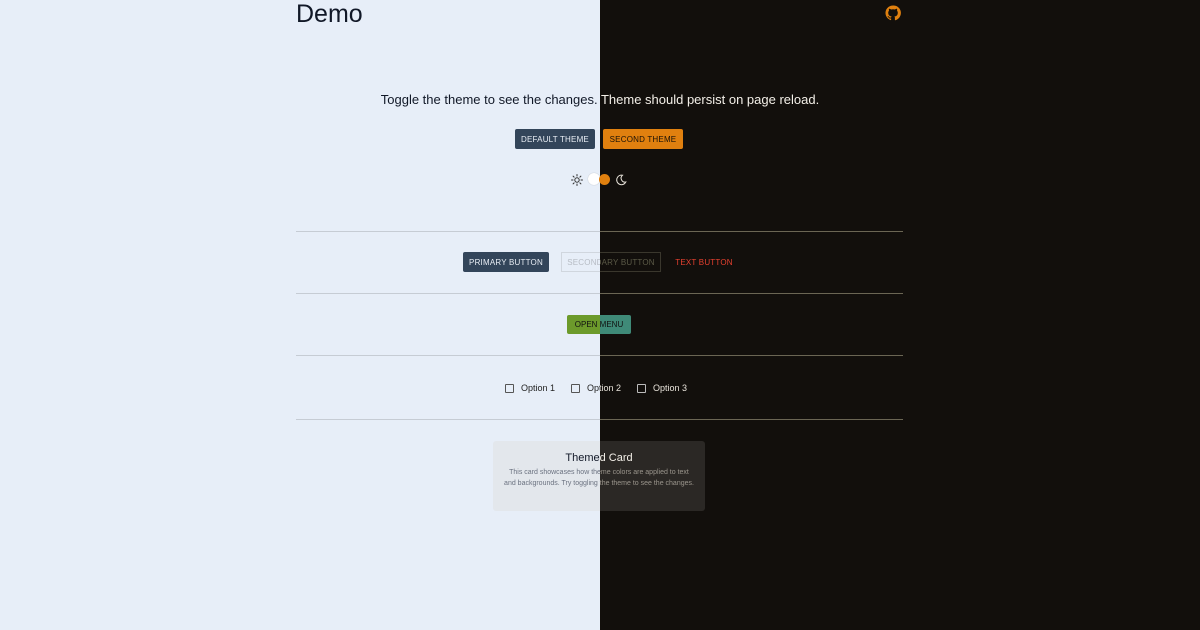 The image size is (1200, 630). Describe the element at coordinates (611, 262) in the screenshot. I see `secondary-button: SECONDARY BUTTON SECONDARY BUTTON` at that location.